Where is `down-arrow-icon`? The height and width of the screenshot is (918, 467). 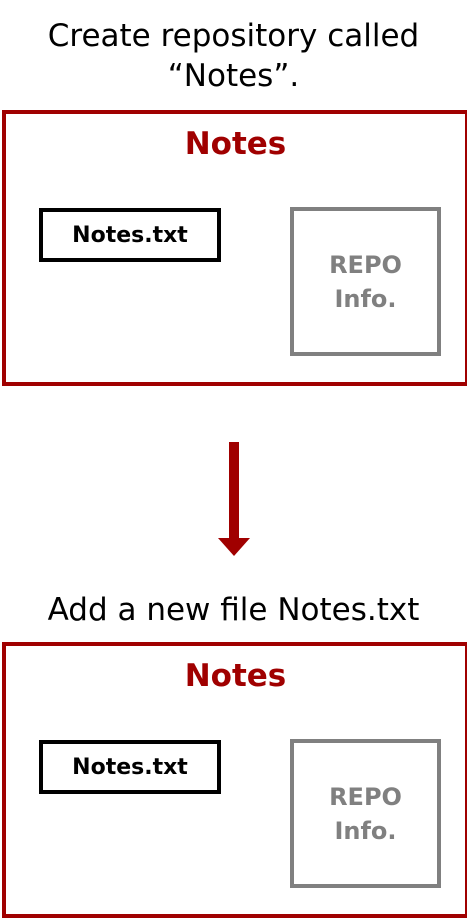
down-arrow-icon is located at coordinates (234, 499).